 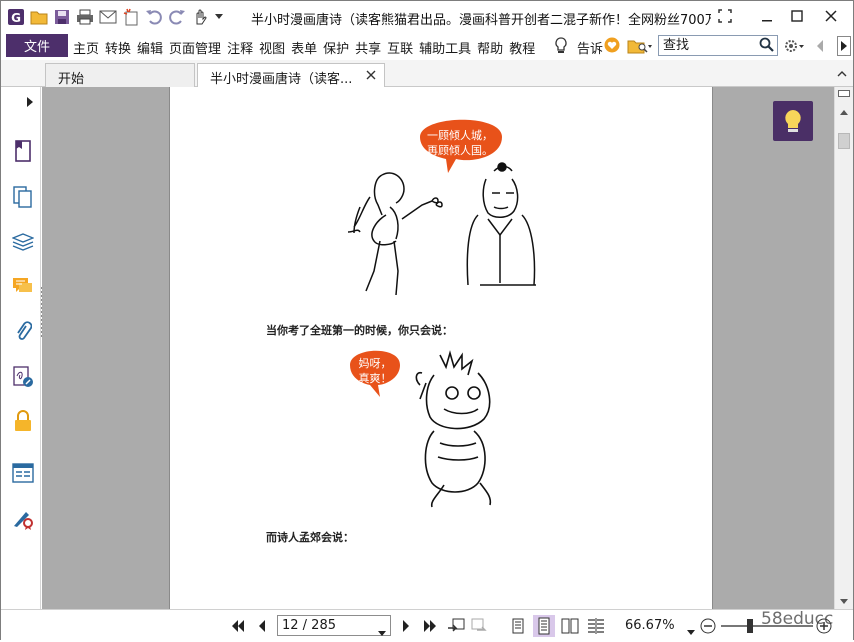 What do you see at coordinates (154, 17) in the screenshot?
I see `undo-icon` at bounding box center [154, 17].